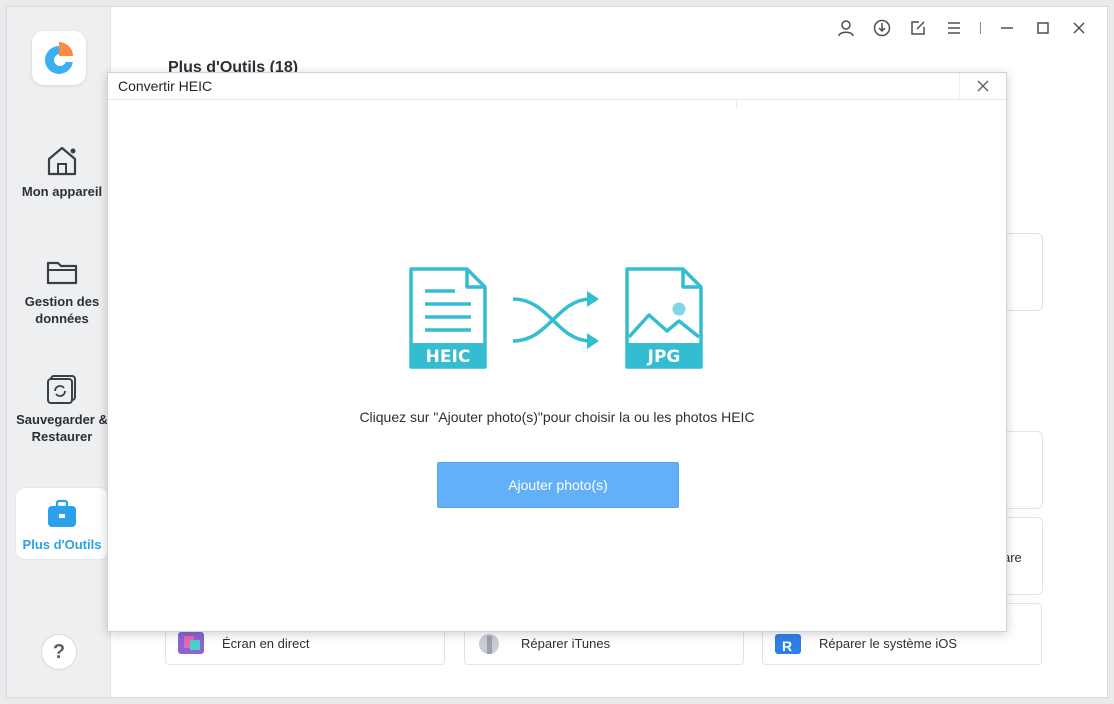 The height and width of the screenshot is (704, 1114). Describe the element at coordinates (980, 28) in the screenshot. I see `titlebar-divider` at that location.